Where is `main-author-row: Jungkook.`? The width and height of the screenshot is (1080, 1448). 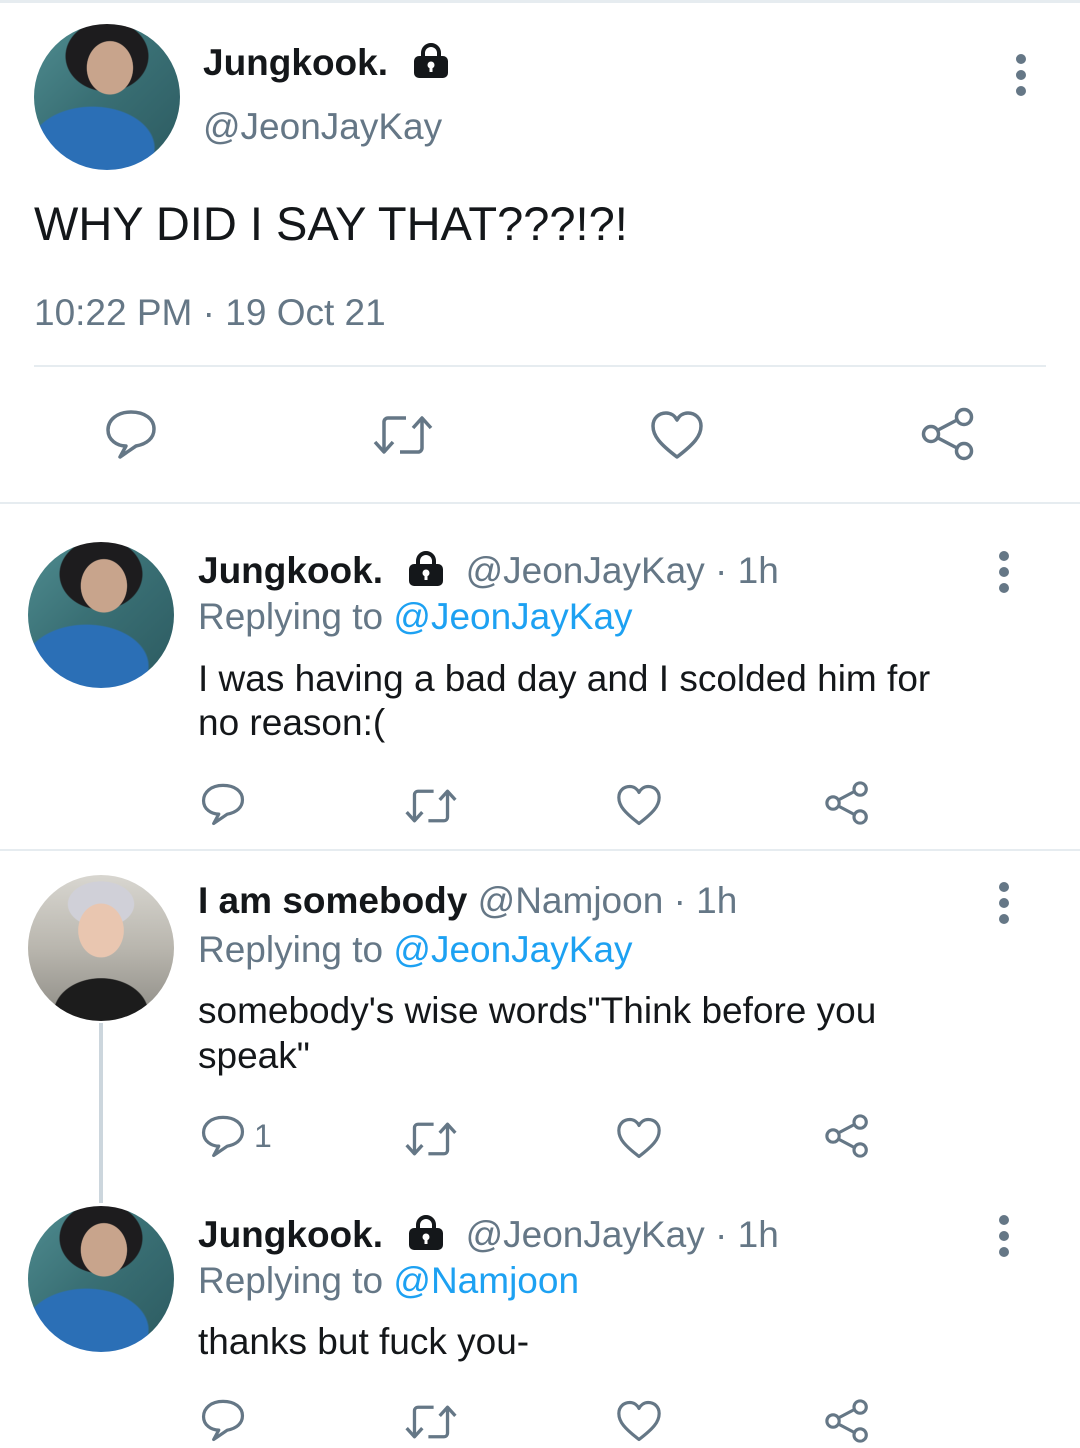
main-author-row: Jungkook. is located at coordinates (326, 65).